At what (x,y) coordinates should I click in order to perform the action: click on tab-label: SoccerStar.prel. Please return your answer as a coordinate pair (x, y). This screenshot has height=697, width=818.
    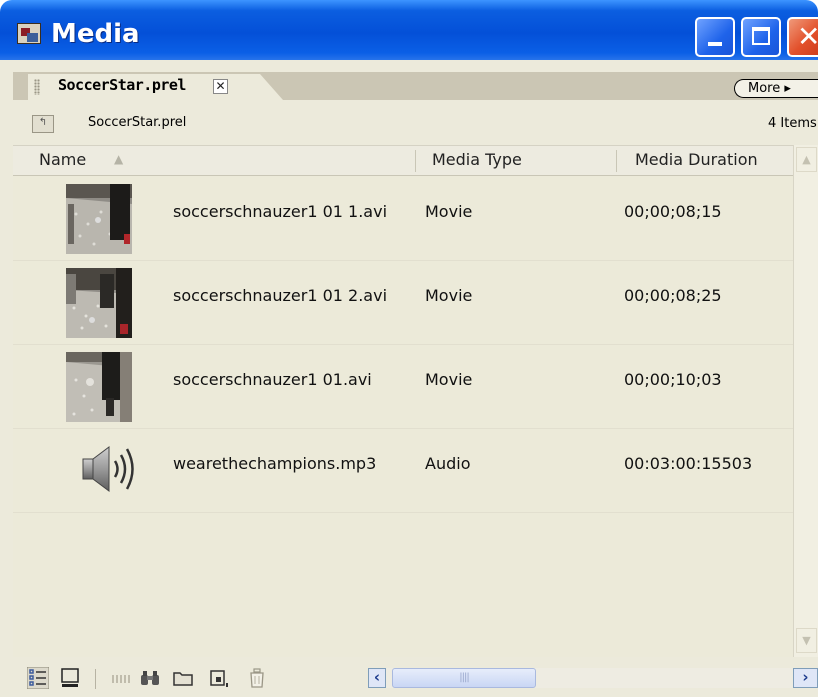
    Looking at the image, I should click on (122, 85).